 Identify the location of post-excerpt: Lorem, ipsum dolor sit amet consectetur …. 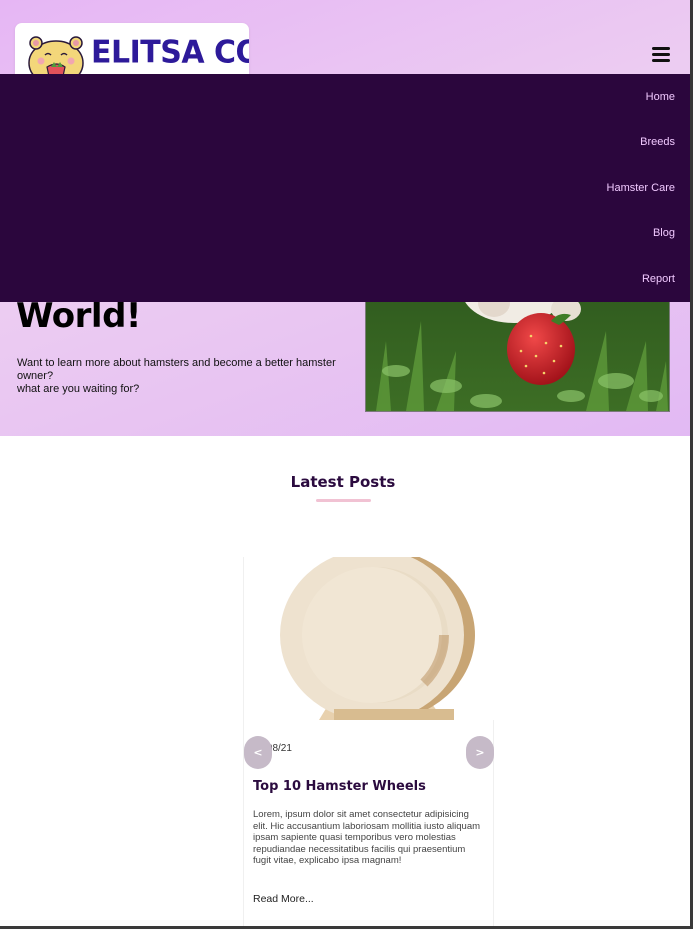
(367, 837).